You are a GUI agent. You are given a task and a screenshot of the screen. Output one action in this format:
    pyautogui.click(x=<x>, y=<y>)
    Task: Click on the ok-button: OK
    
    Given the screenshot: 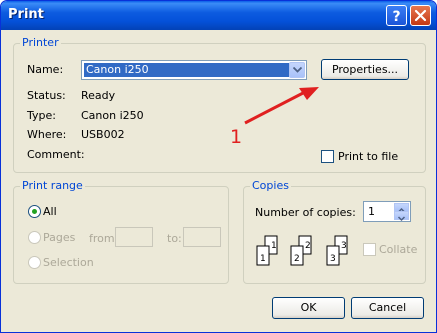 What is the action you would take?
    pyautogui.click(x=308, y=308)
    